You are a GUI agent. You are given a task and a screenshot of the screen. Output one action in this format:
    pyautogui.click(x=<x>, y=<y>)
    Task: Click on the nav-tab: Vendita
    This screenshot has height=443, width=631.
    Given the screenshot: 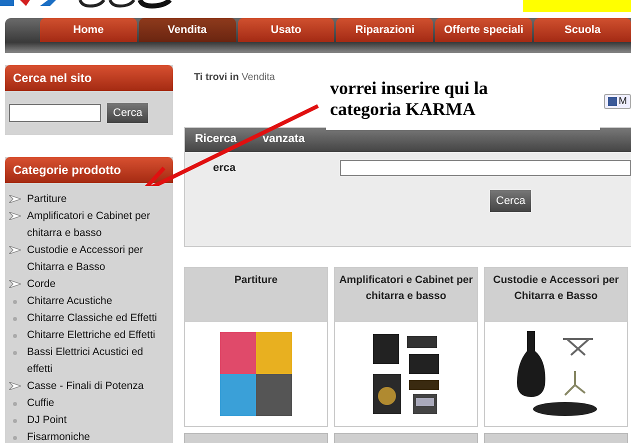 What is the action you would take?
    pyautogui.click(x=187, y=30)
    